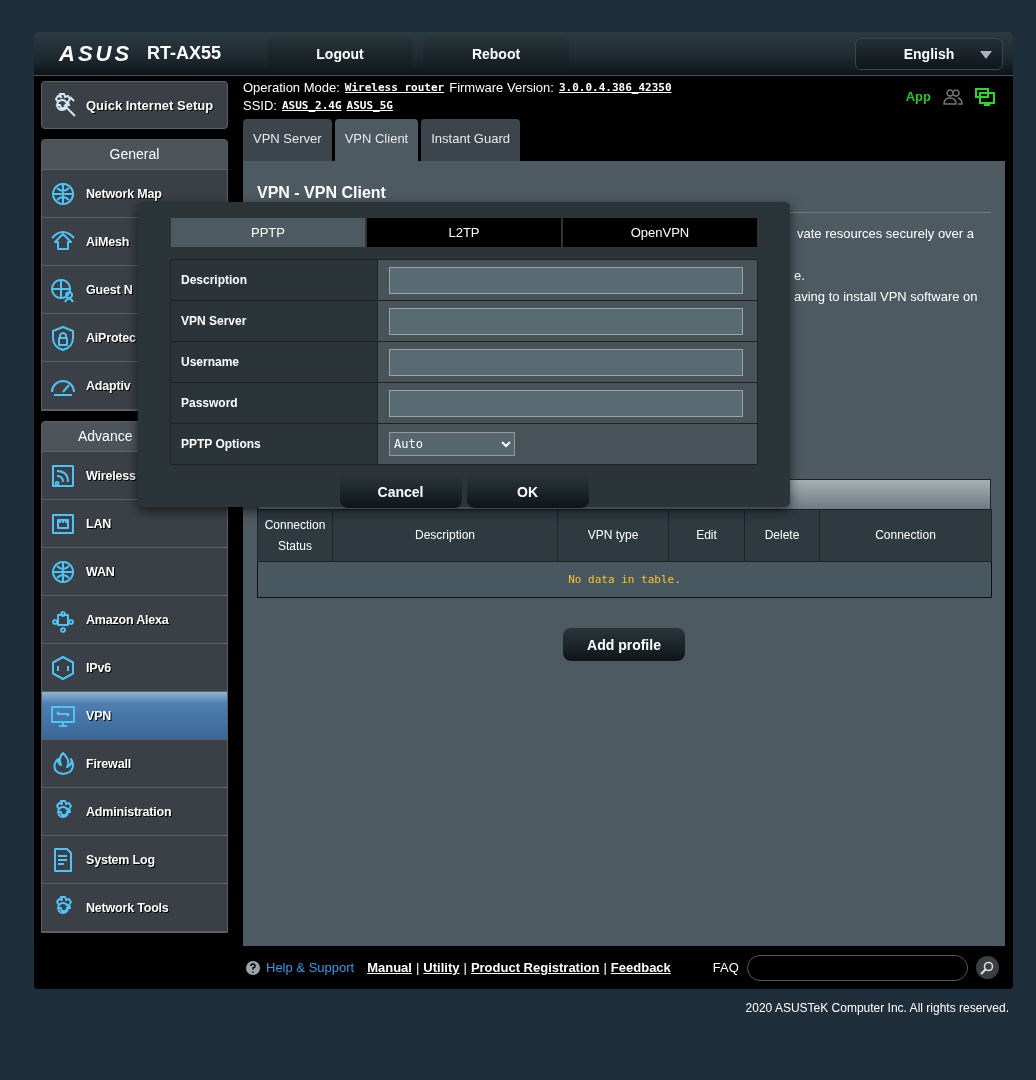  Describe the element at coordinates (986, 54) in the screenshot. I see `caret-icon` at that location.